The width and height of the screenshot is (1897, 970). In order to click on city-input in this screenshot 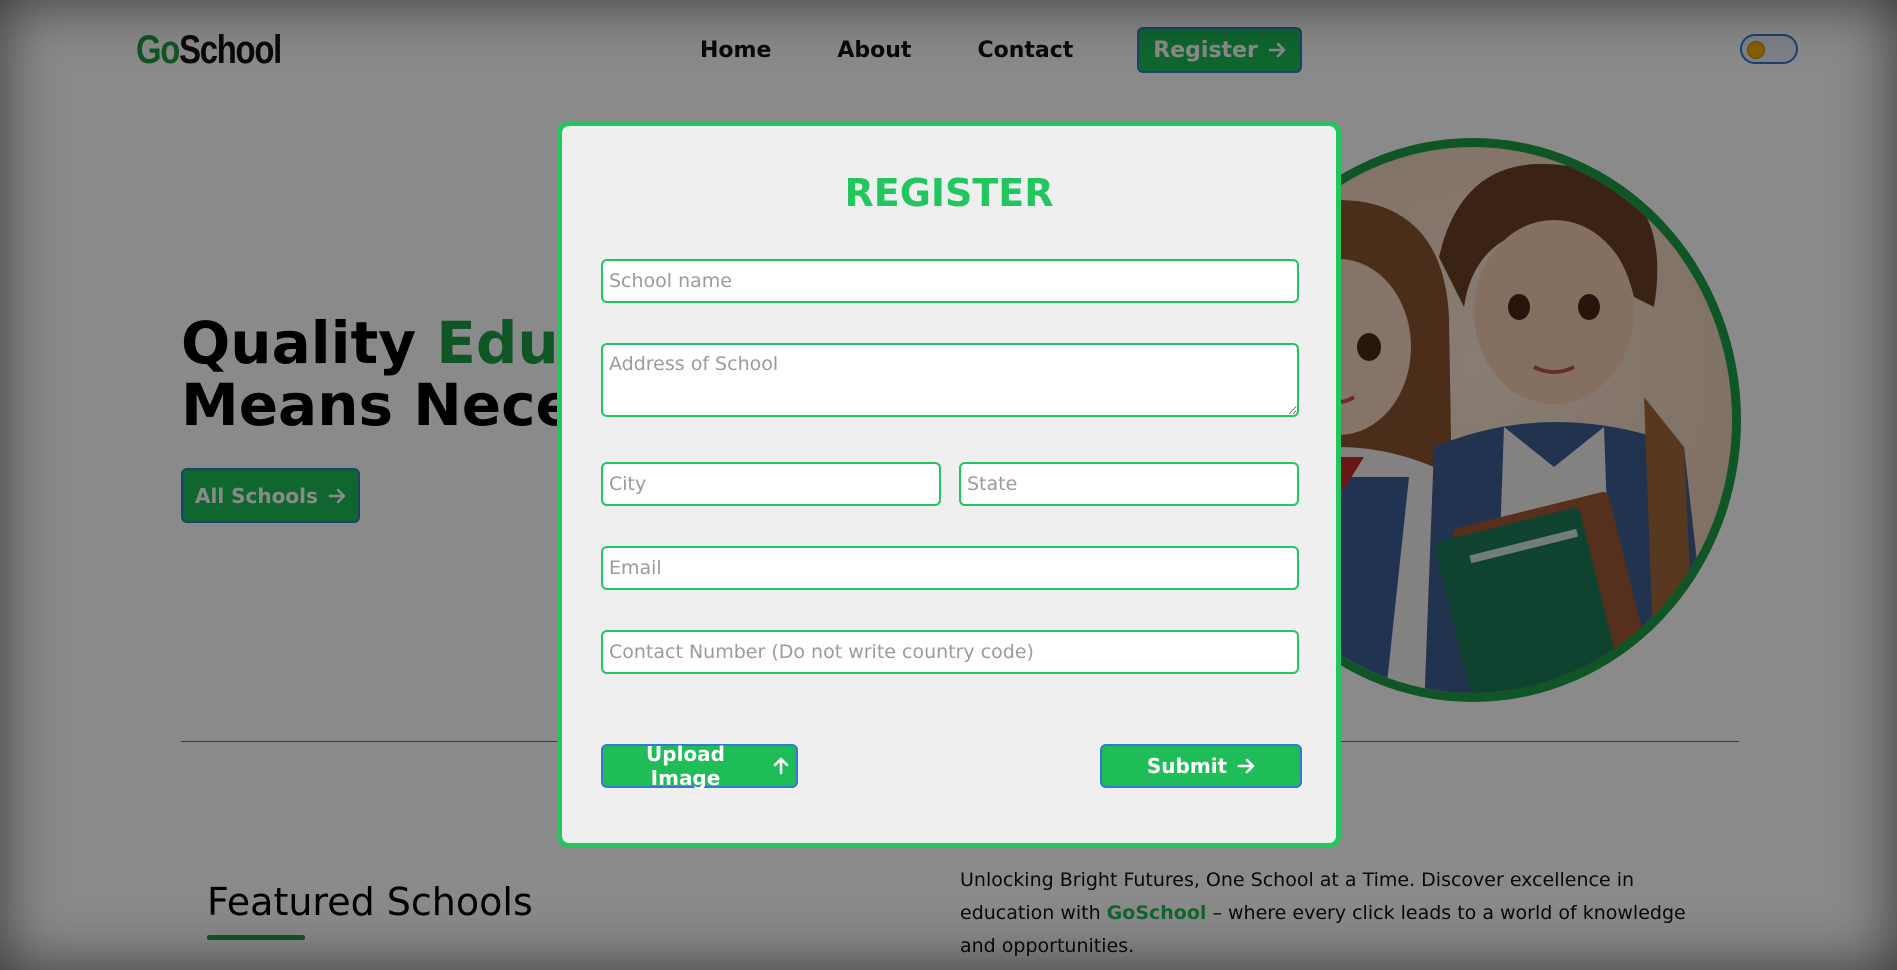, I will do `click(771, 484)`.